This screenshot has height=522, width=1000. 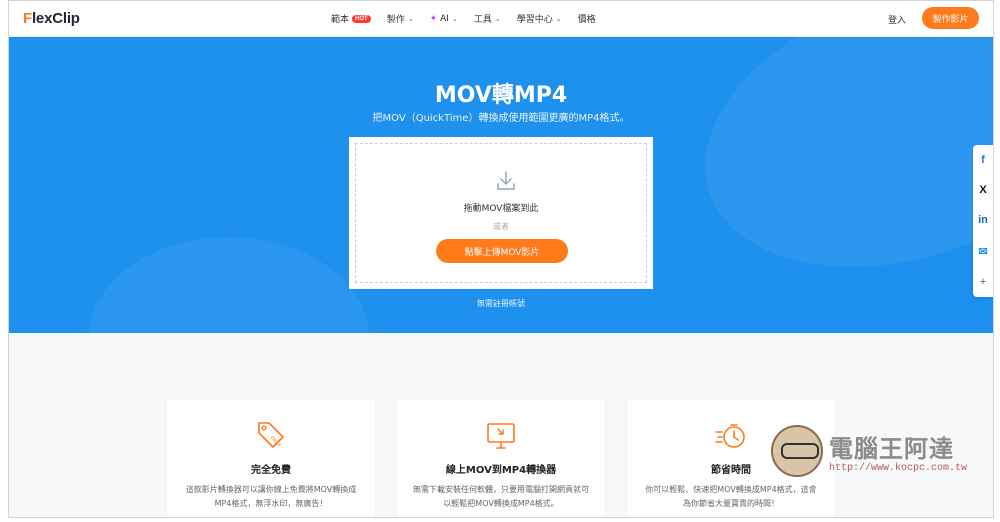 I want to click on login-link: 登入, so click(x=897, y=19).